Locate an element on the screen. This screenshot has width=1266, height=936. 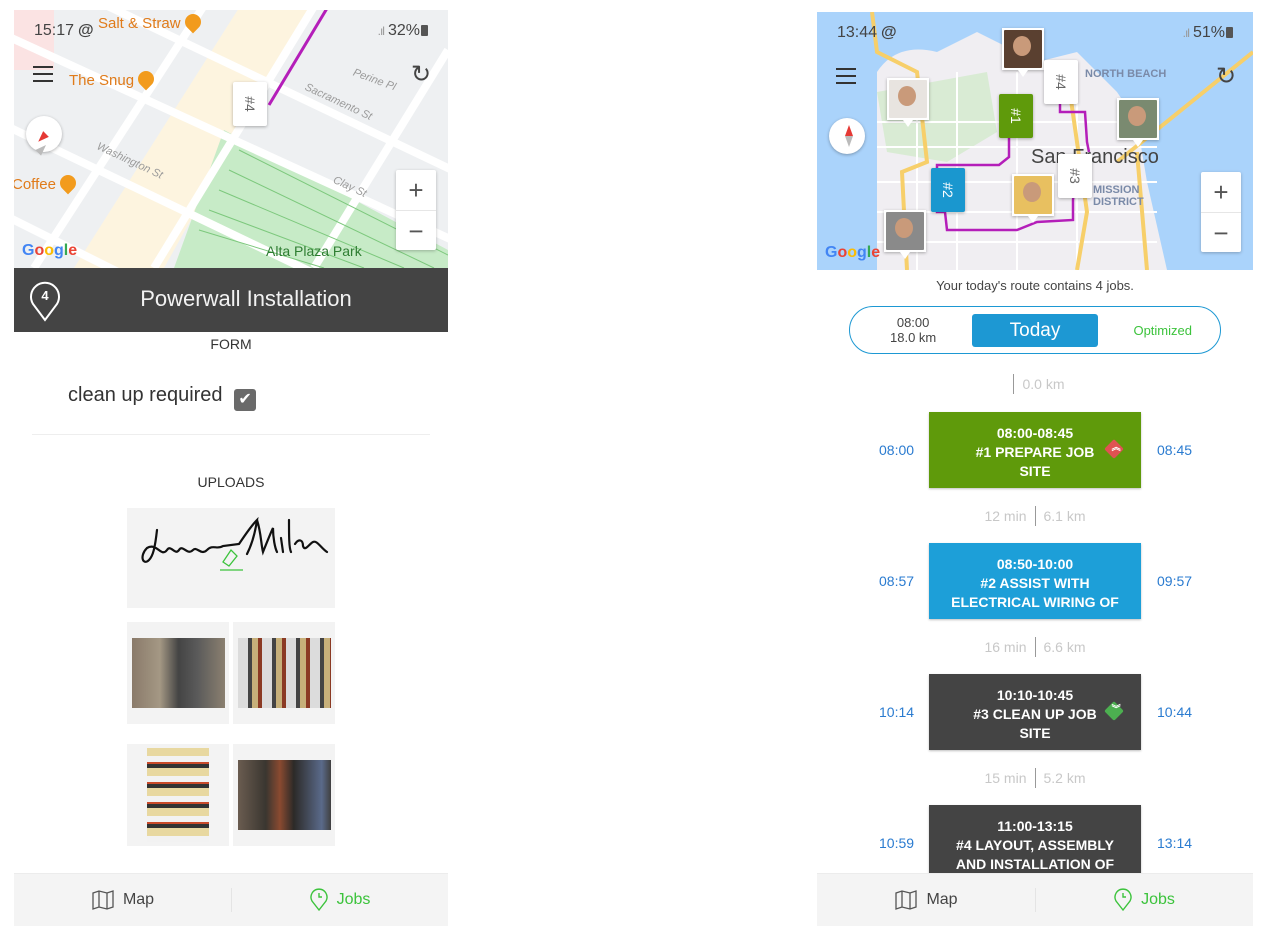
job-marker-3: #3 is located at coordinates (1075, 176).